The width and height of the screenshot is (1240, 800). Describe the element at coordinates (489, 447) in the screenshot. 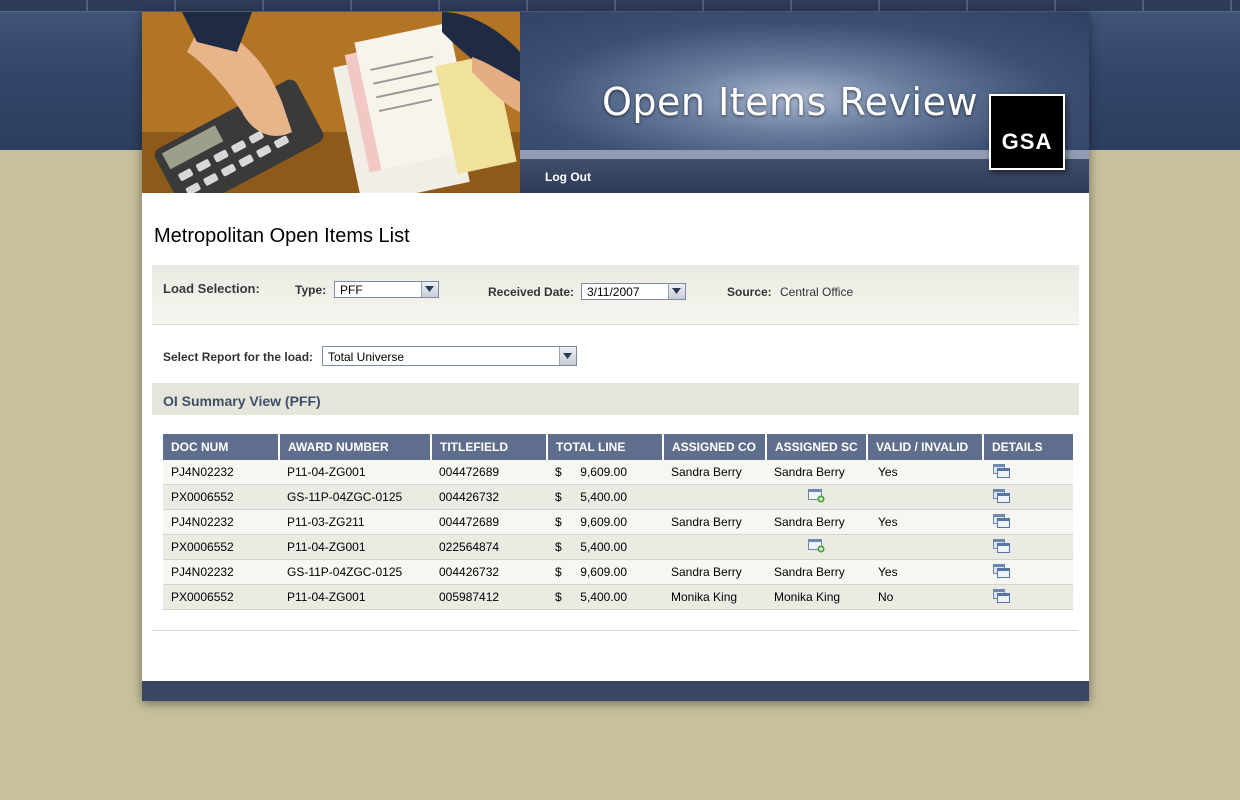

I see `column-header: TITLEFIELD` at that location.